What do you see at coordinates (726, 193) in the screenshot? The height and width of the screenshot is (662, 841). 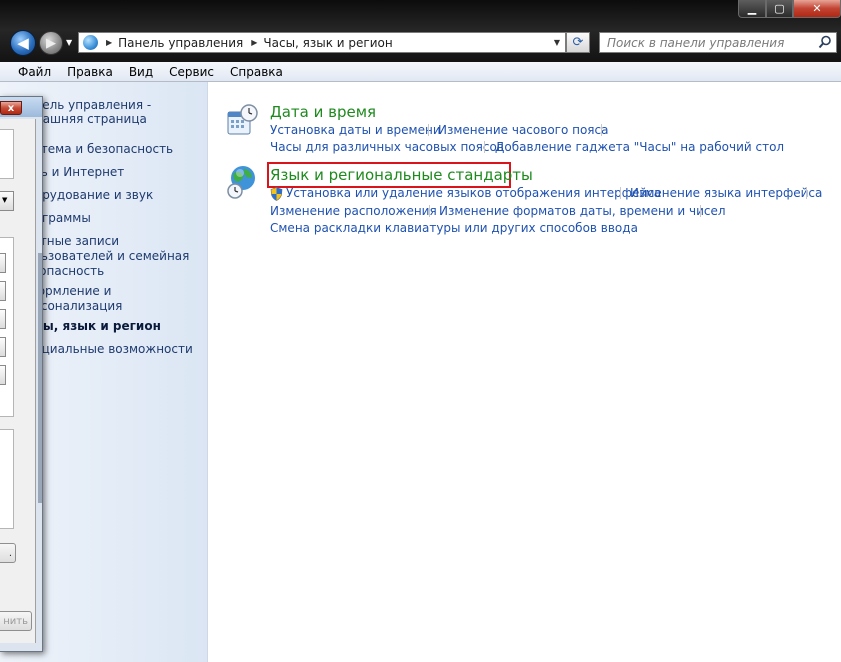 I see `task-link: Изменение языка интерфейса` at bounding box center [726, 193].